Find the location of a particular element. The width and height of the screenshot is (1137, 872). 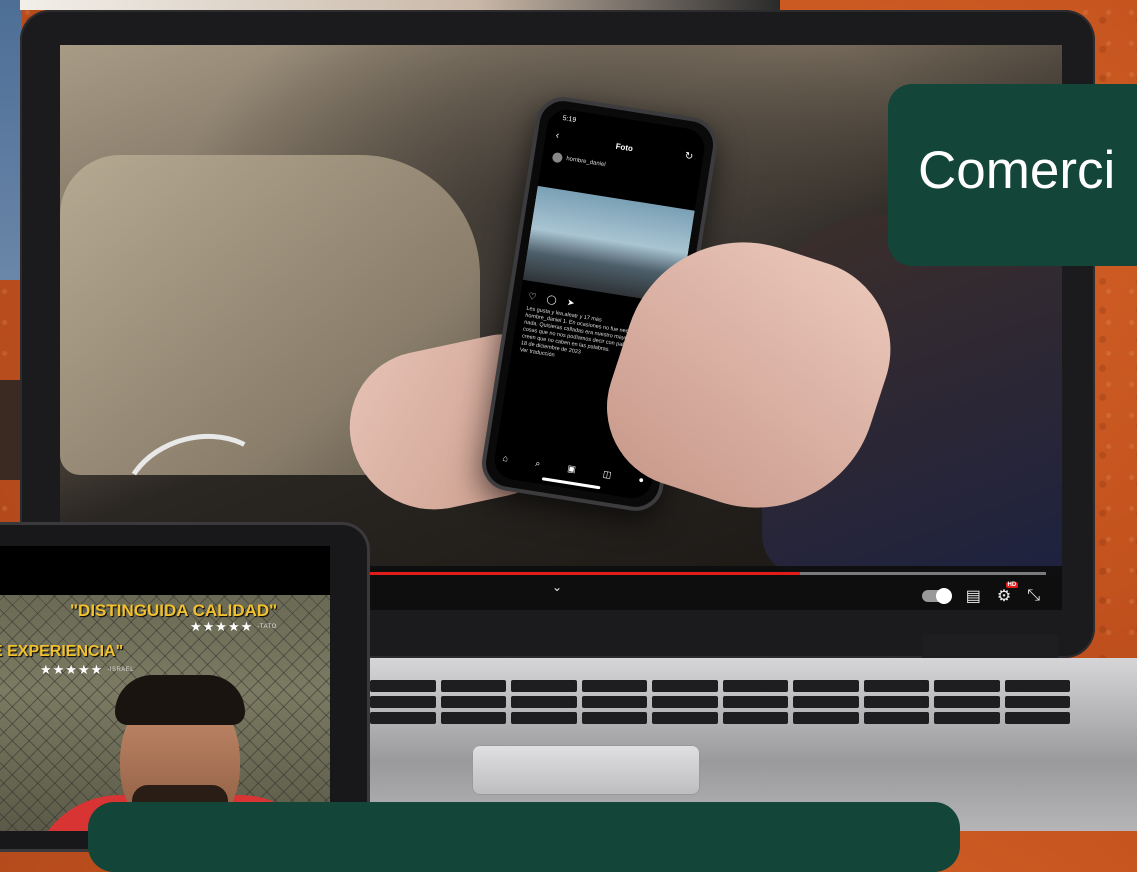

phone-post-user: hombre_daniel is located at coordinates (579, 160).